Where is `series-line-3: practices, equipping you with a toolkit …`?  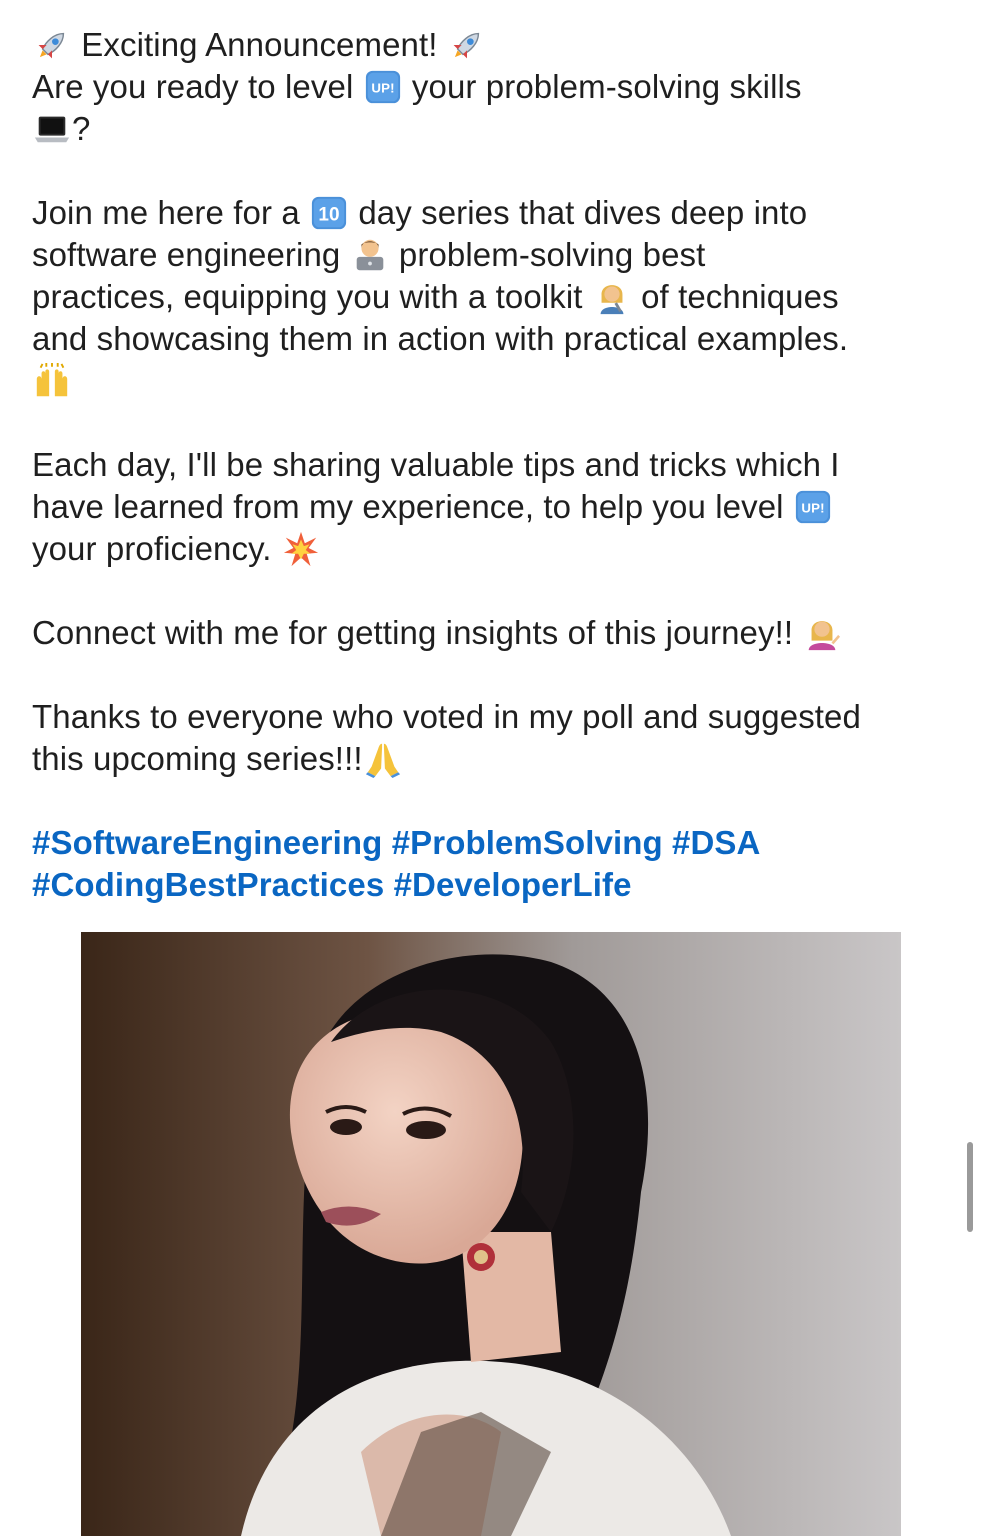
series-line-3: practices, equipping you with a toolkit … is located at coordinates (435, 297).